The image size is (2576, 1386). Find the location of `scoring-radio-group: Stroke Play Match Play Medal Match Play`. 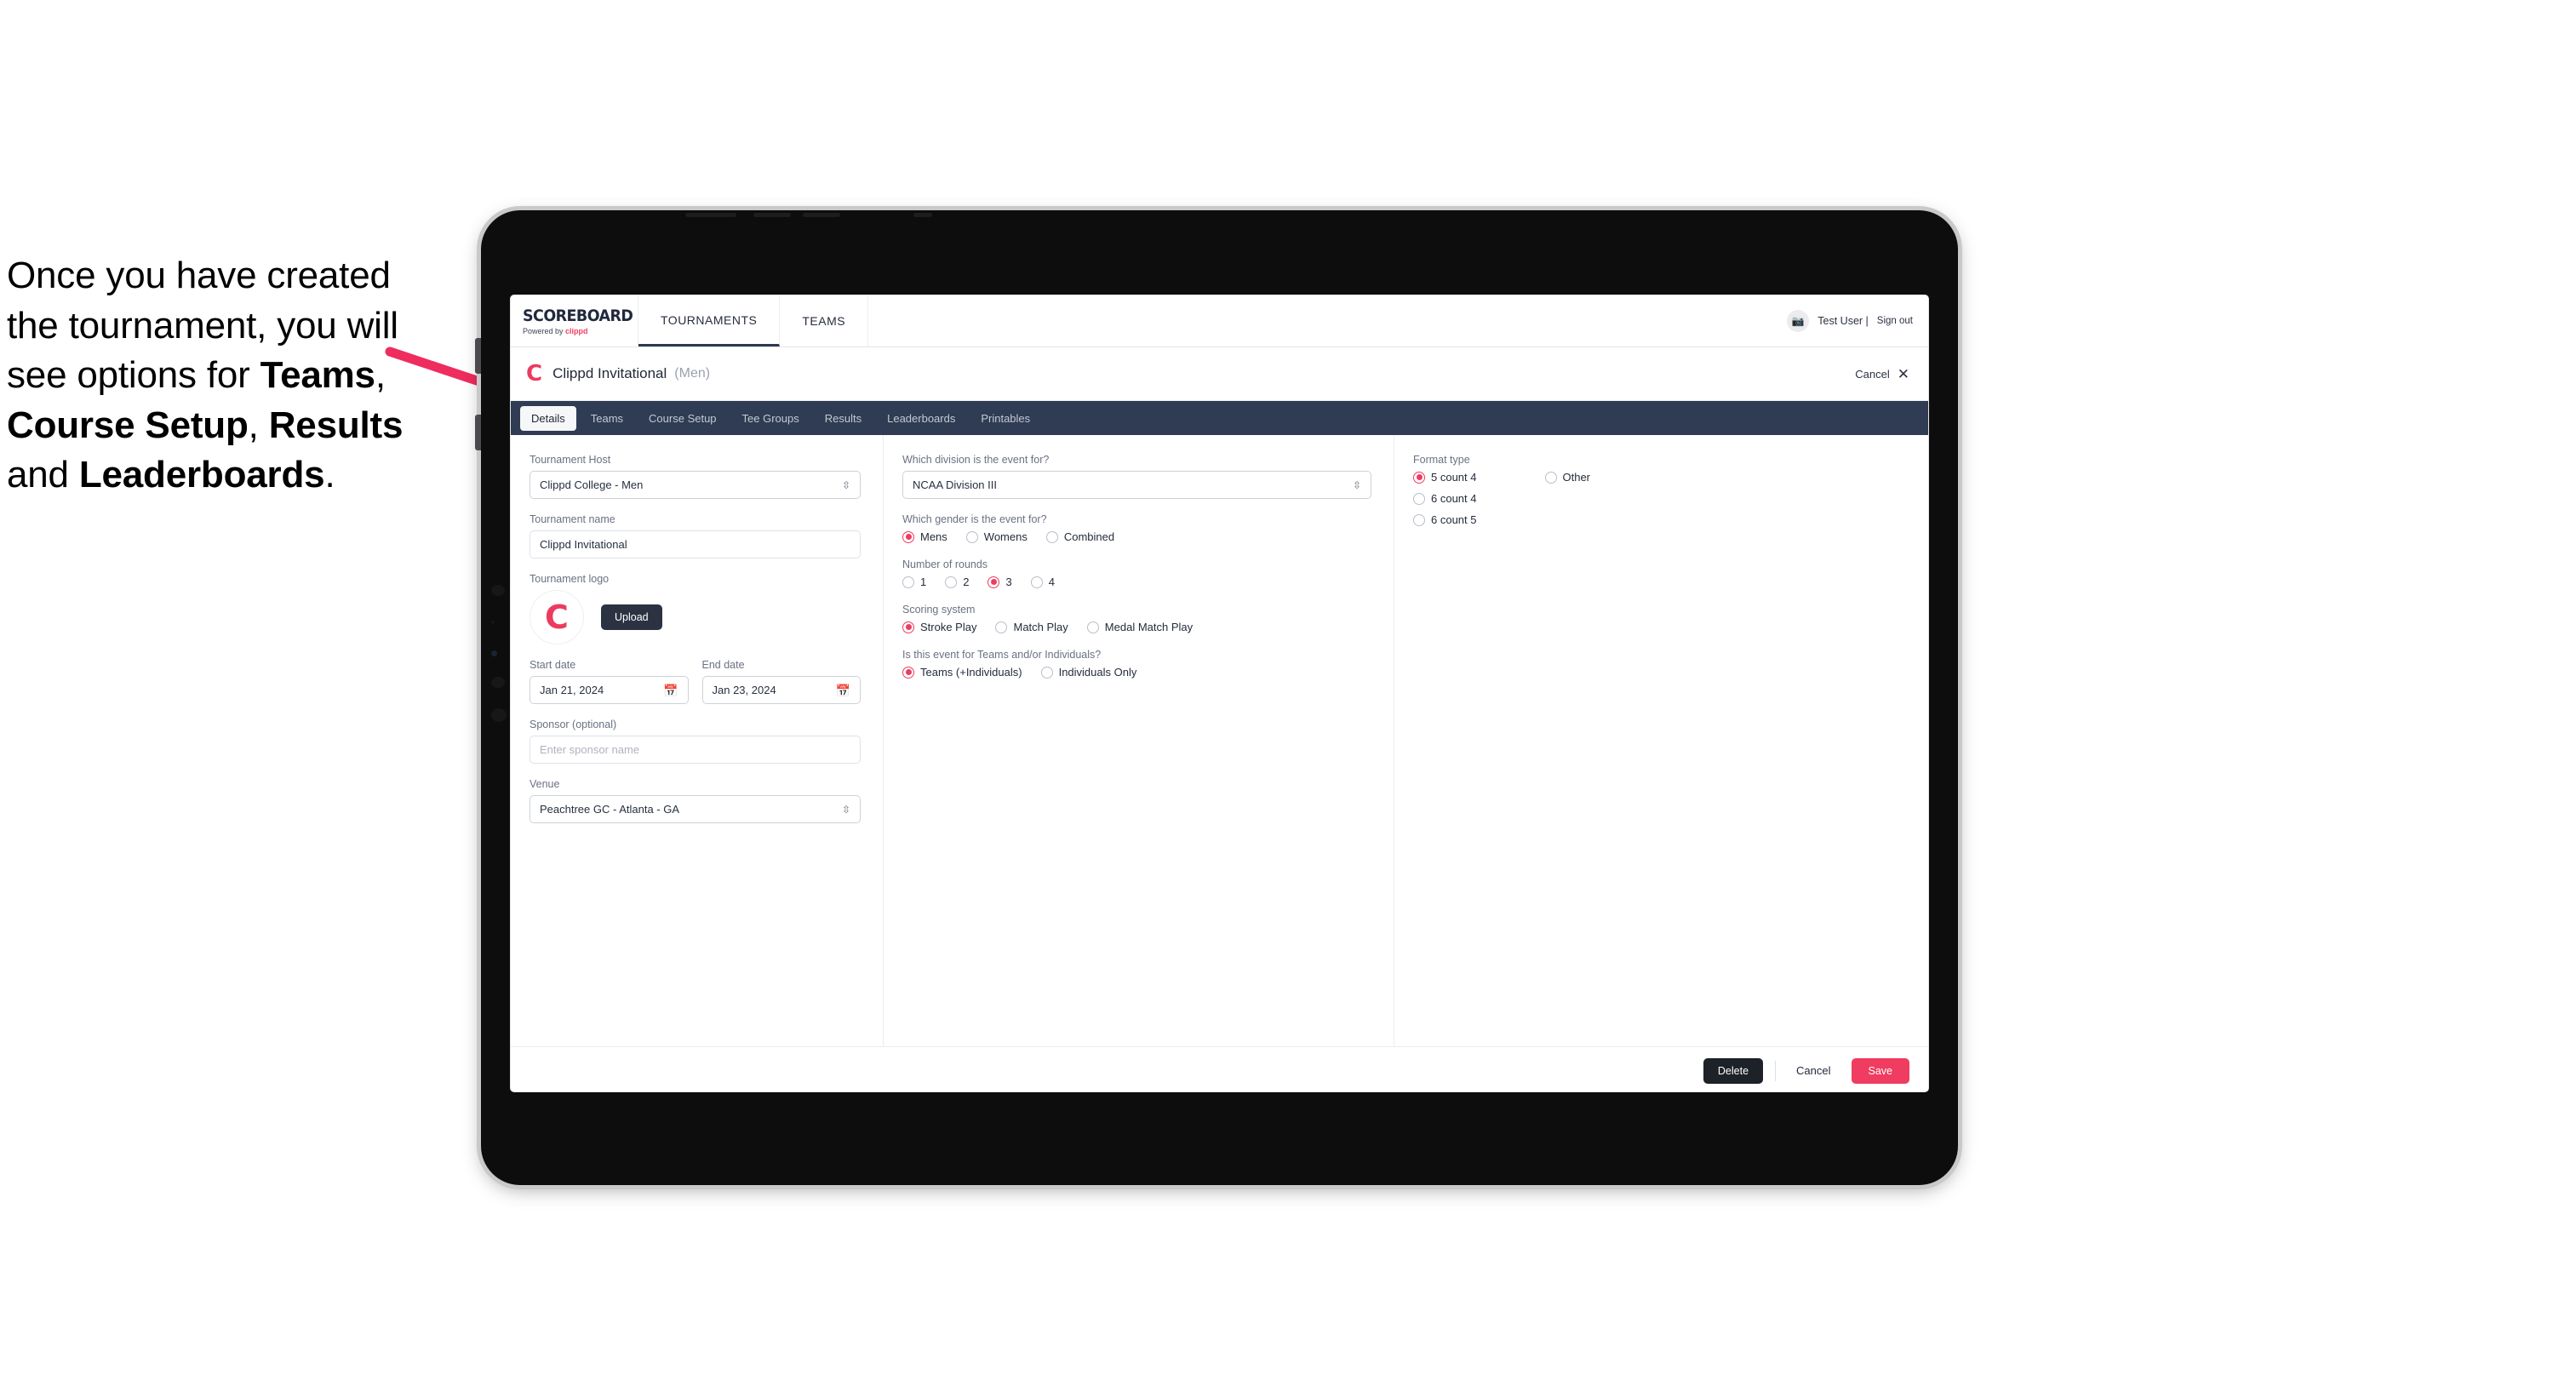

scoring-radio-group: Stroke Play Match Play Medal Match Play is located at coordinates (1136, 627).